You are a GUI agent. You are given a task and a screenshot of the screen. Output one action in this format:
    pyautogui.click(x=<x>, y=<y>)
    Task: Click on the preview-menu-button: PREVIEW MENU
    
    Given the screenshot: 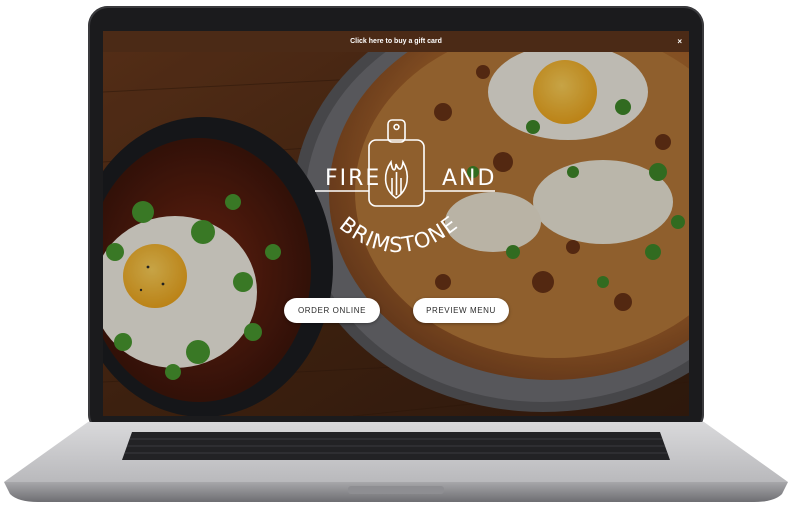 What is the action you would take?
    pyautogui.click(x=461, y=310)
    